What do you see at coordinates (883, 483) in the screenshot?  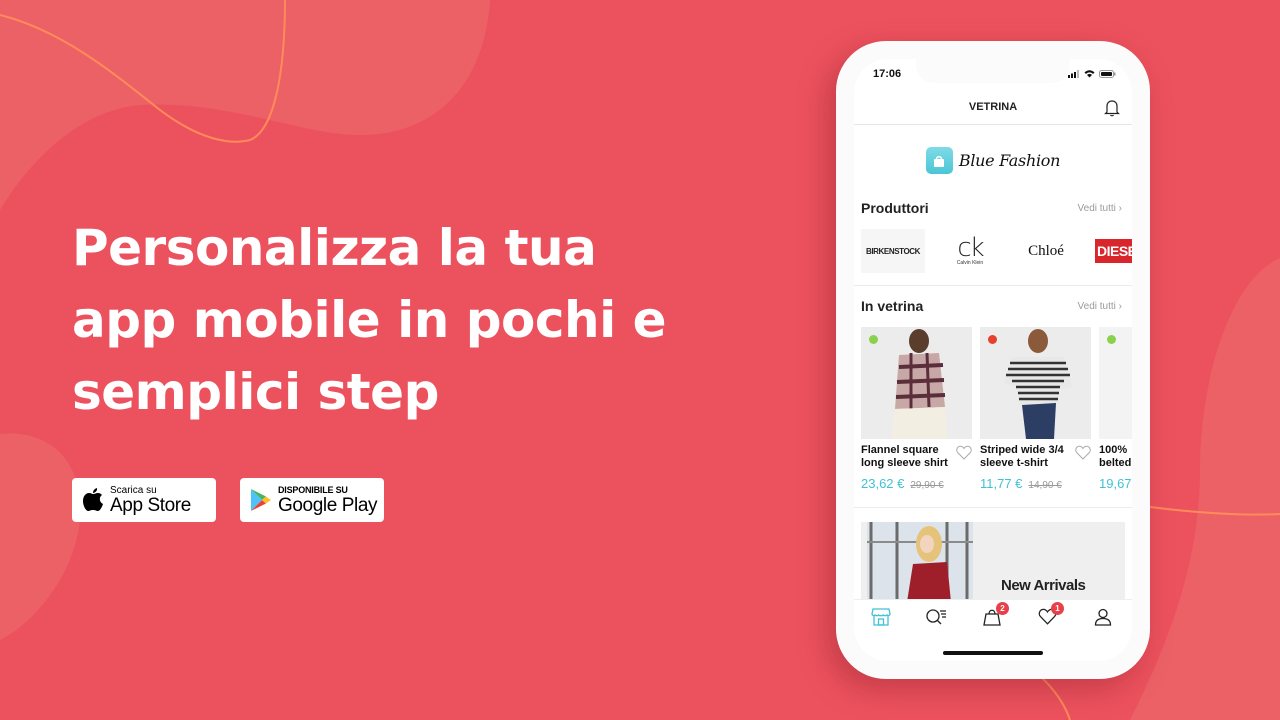 I see `product-price: 23,62 €` at bounding box center [883, 483].